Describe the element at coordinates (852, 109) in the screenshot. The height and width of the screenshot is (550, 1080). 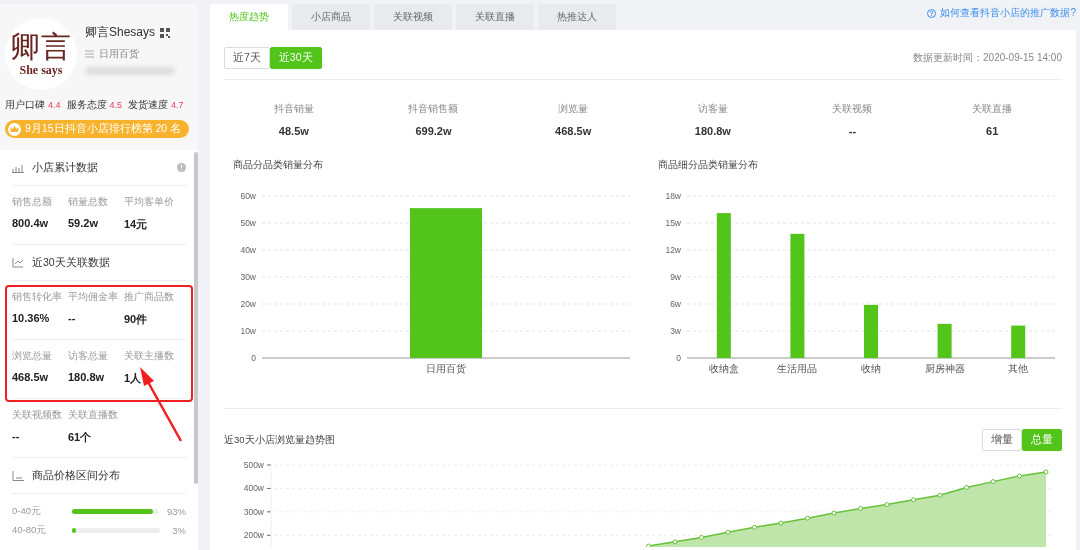
I see `metric-label: 关联视频` at that location.